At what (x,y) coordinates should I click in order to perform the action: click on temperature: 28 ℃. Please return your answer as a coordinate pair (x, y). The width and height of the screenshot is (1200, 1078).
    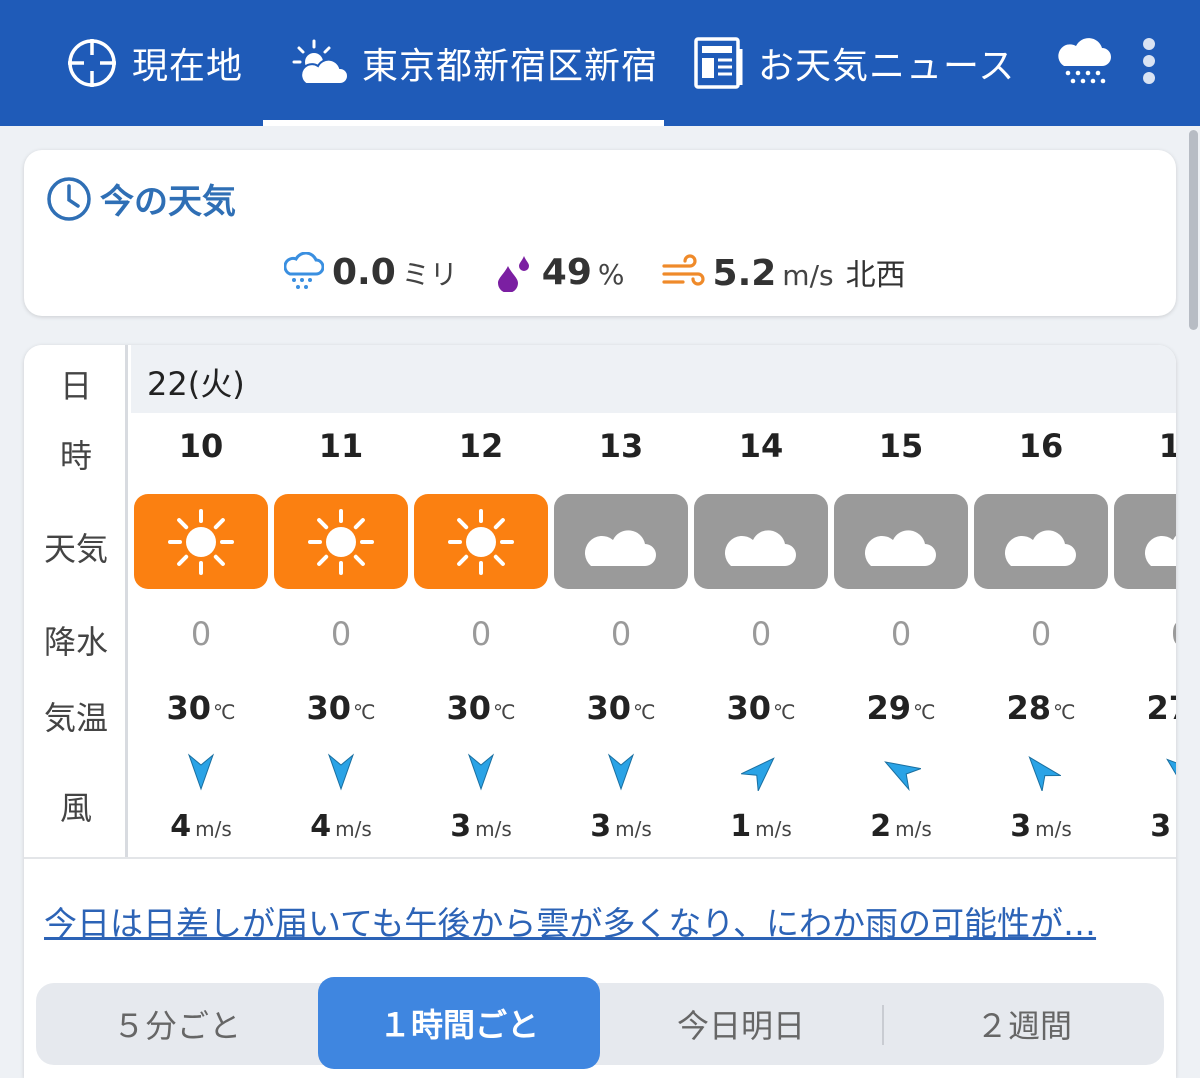
    Looking at the image, I should click on (1041, 708).